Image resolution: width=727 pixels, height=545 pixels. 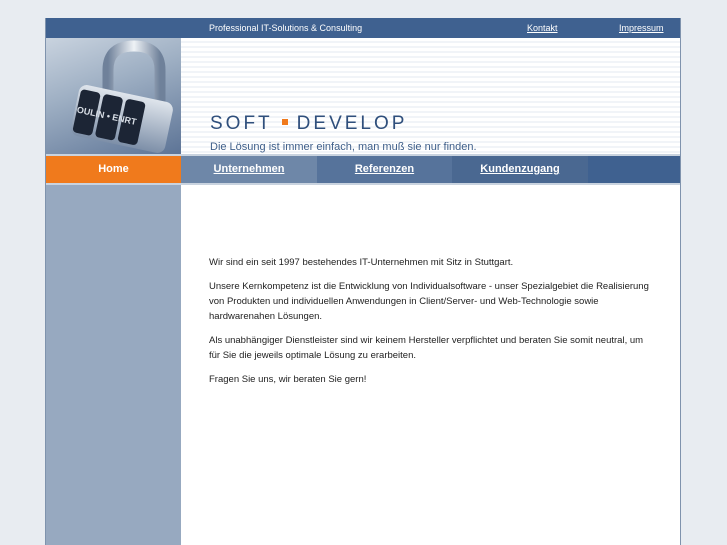 What do you see at coordinates (241, 123) in the screenshot?
I see `logo-word-soft: SOFT` at bounding box center [241, 123].